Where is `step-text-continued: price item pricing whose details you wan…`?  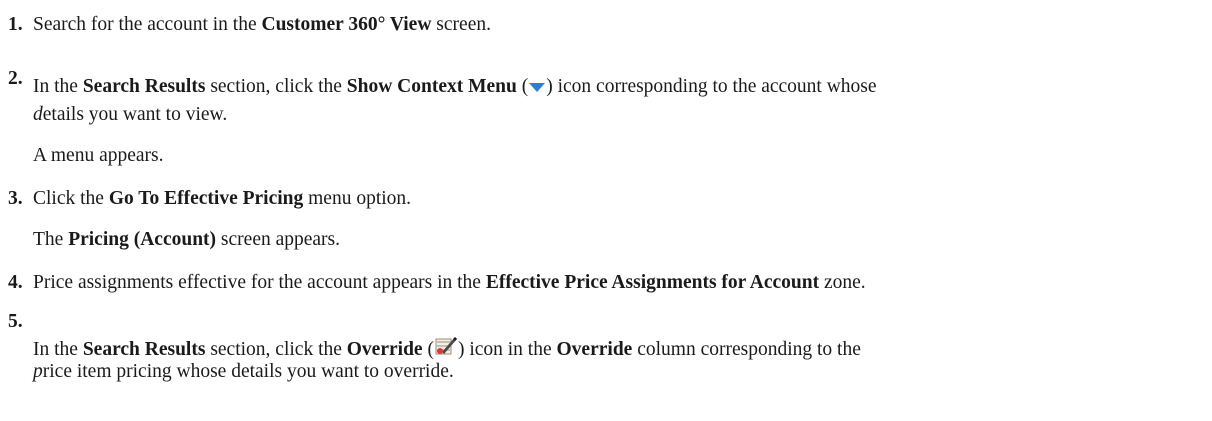
step-text-continued: price item pricing whose details you wan… is located at coordinates (243, 372).